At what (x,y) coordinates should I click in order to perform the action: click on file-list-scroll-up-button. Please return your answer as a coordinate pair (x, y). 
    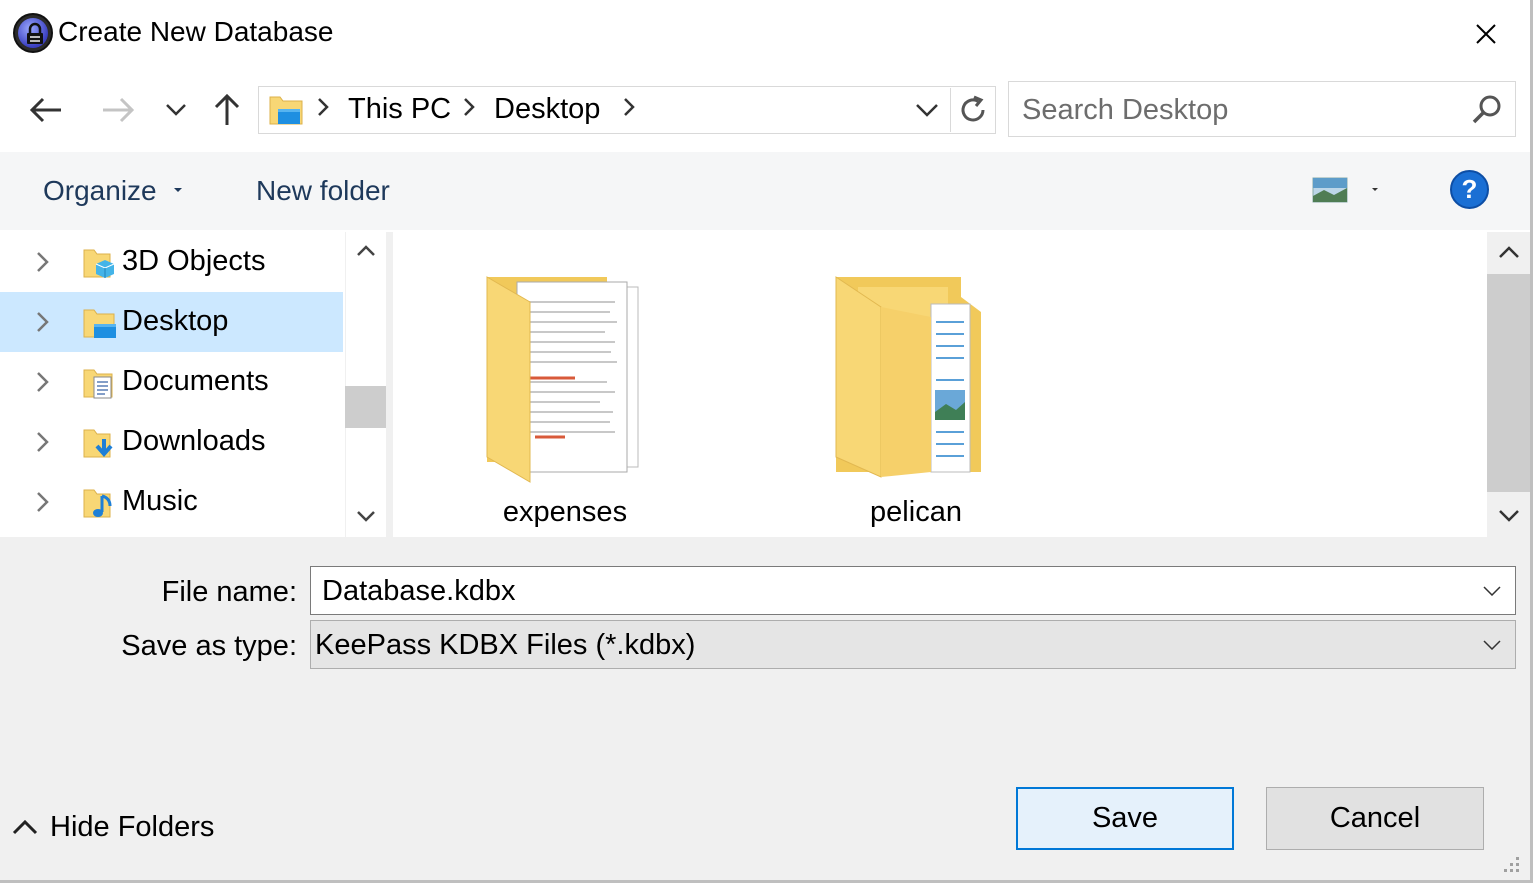
    Looking at the image, I should click on (1508, 252).